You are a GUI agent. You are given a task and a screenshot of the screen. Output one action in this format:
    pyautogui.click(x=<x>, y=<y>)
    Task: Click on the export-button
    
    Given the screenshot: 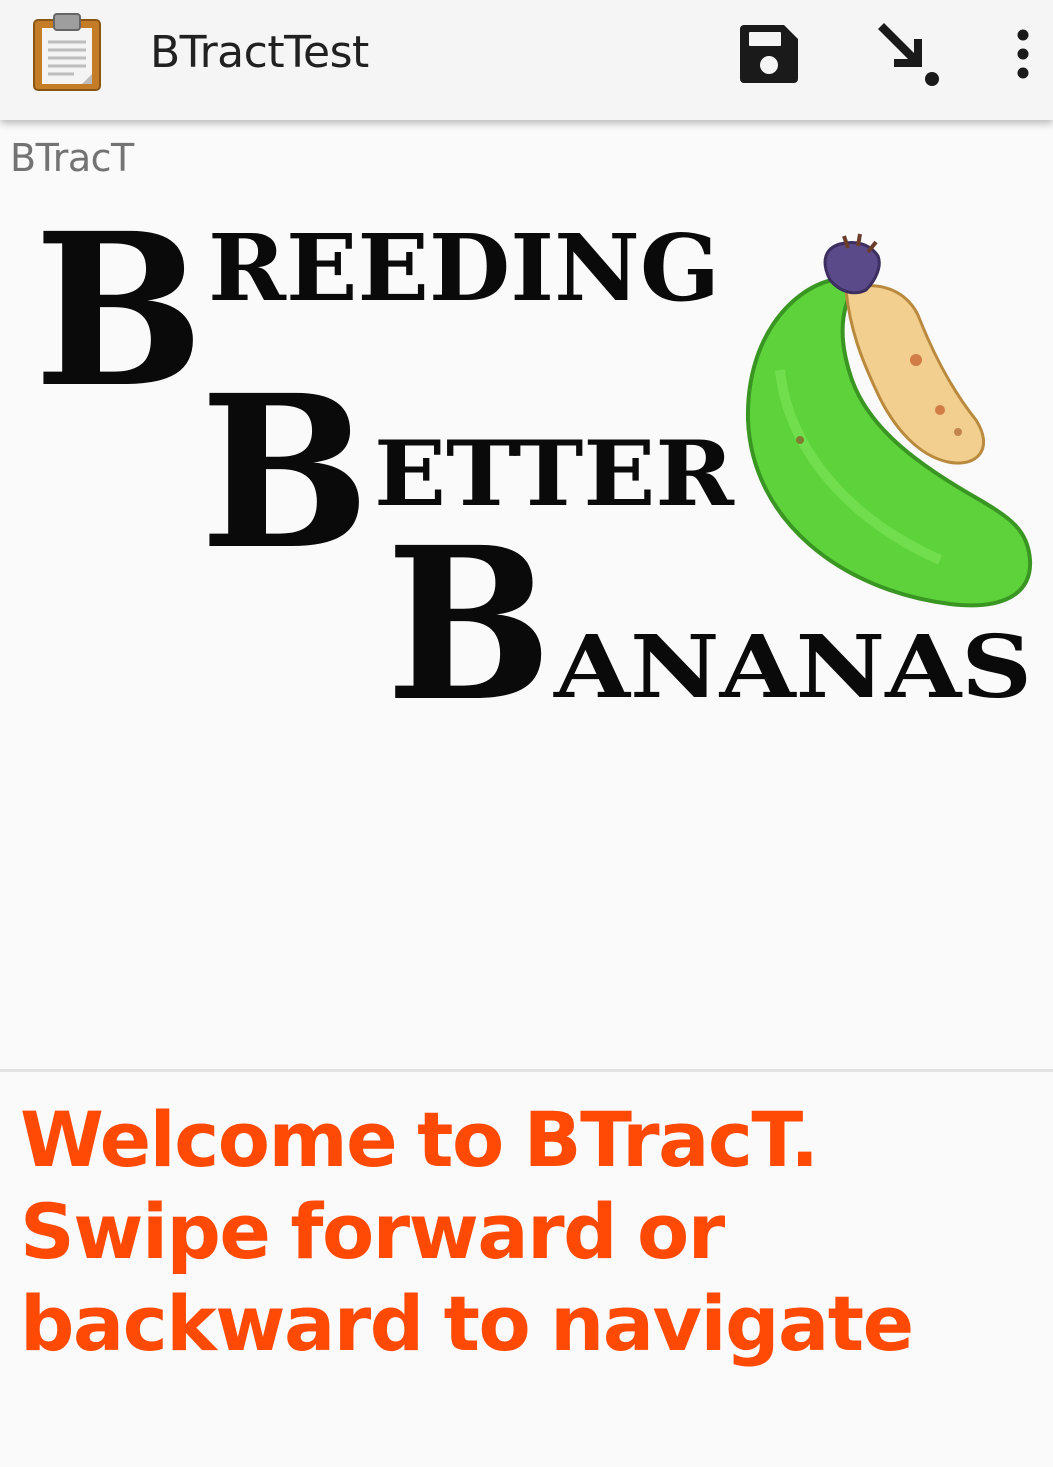 What is the action you would take?
    pyautogui.click(x=909, y=54)
    